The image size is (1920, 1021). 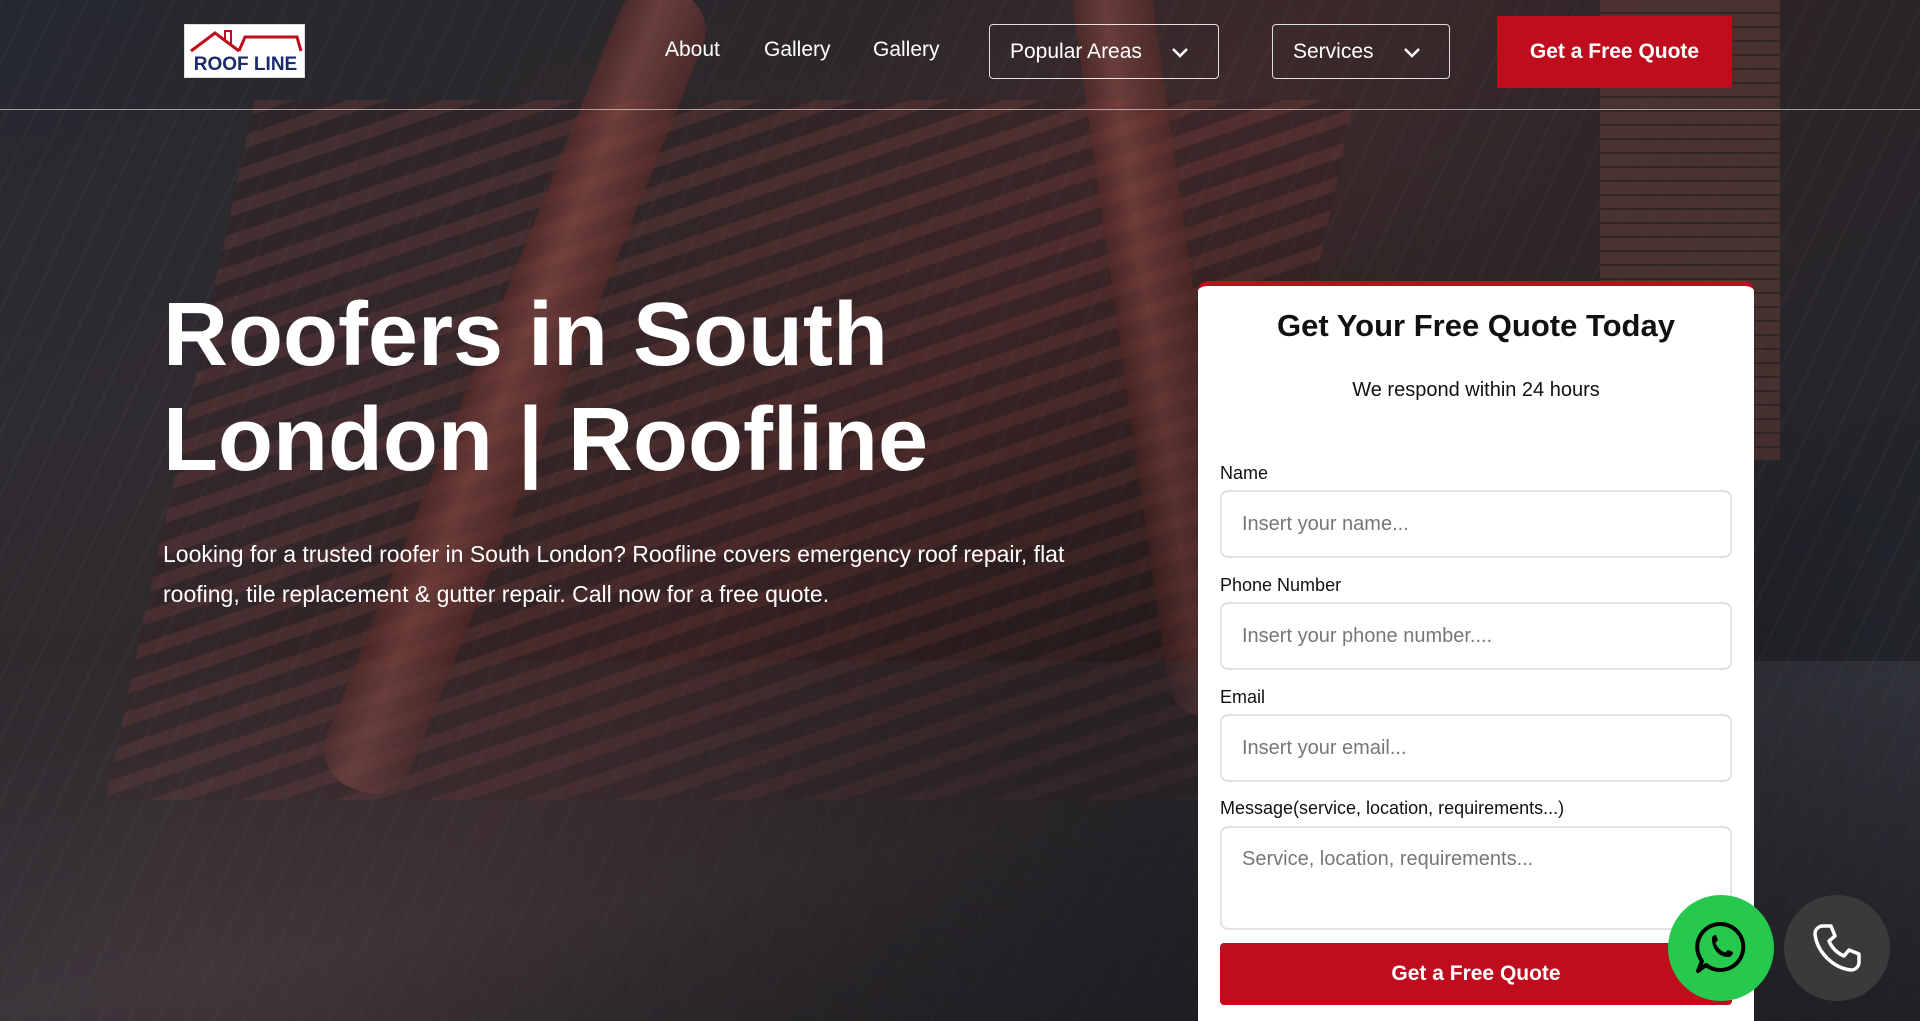 What do you see at coordinates (797, 50) in the screenshot?
I see `nav-gallery: Gallery` at bounding box center [797, 50].